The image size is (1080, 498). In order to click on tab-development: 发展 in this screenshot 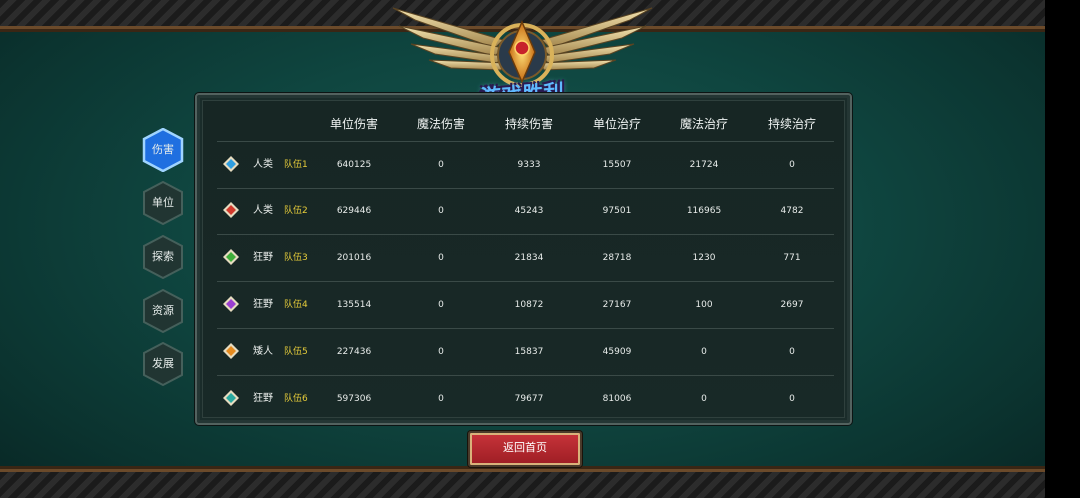, I will do `click(163, 364)`.